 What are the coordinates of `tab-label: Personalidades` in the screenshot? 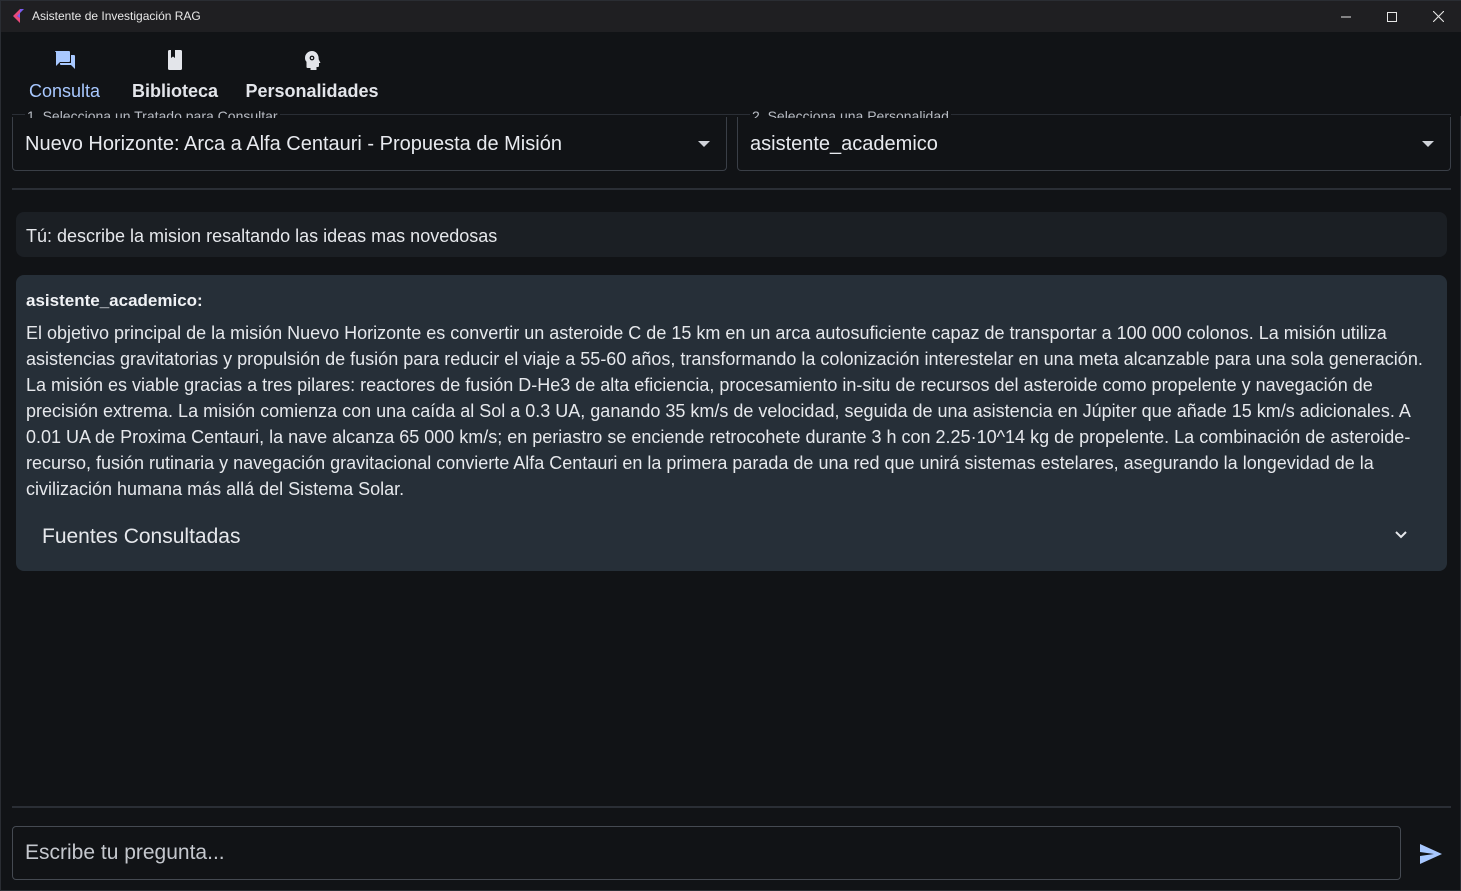 It's located at (312, 91).